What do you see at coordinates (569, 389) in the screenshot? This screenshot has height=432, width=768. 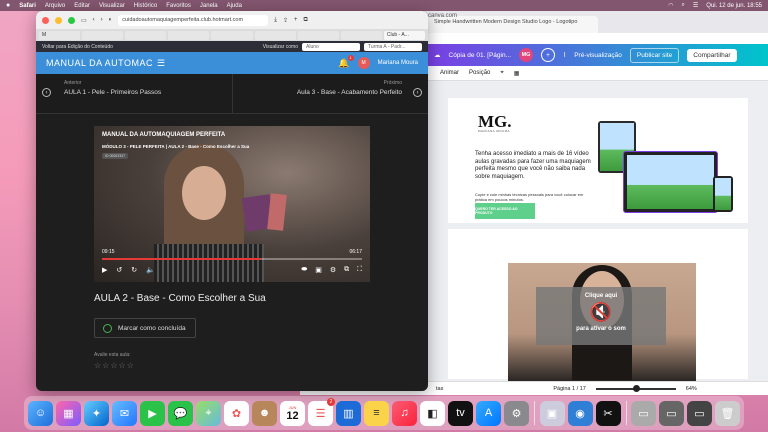 I see `page-indicator: Página 1 / 17` at bounding box center [569, 389].